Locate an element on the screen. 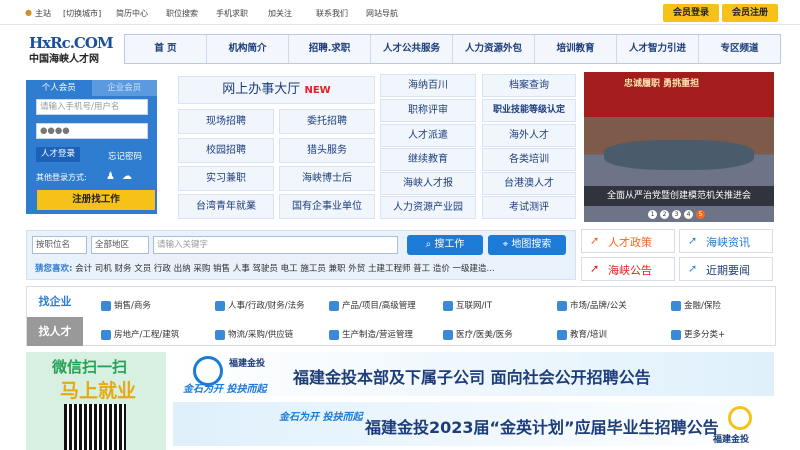 The width and height of the screenshot is (800, 450). carousel-dot-5: 5 is located at coordinates (700, 214).